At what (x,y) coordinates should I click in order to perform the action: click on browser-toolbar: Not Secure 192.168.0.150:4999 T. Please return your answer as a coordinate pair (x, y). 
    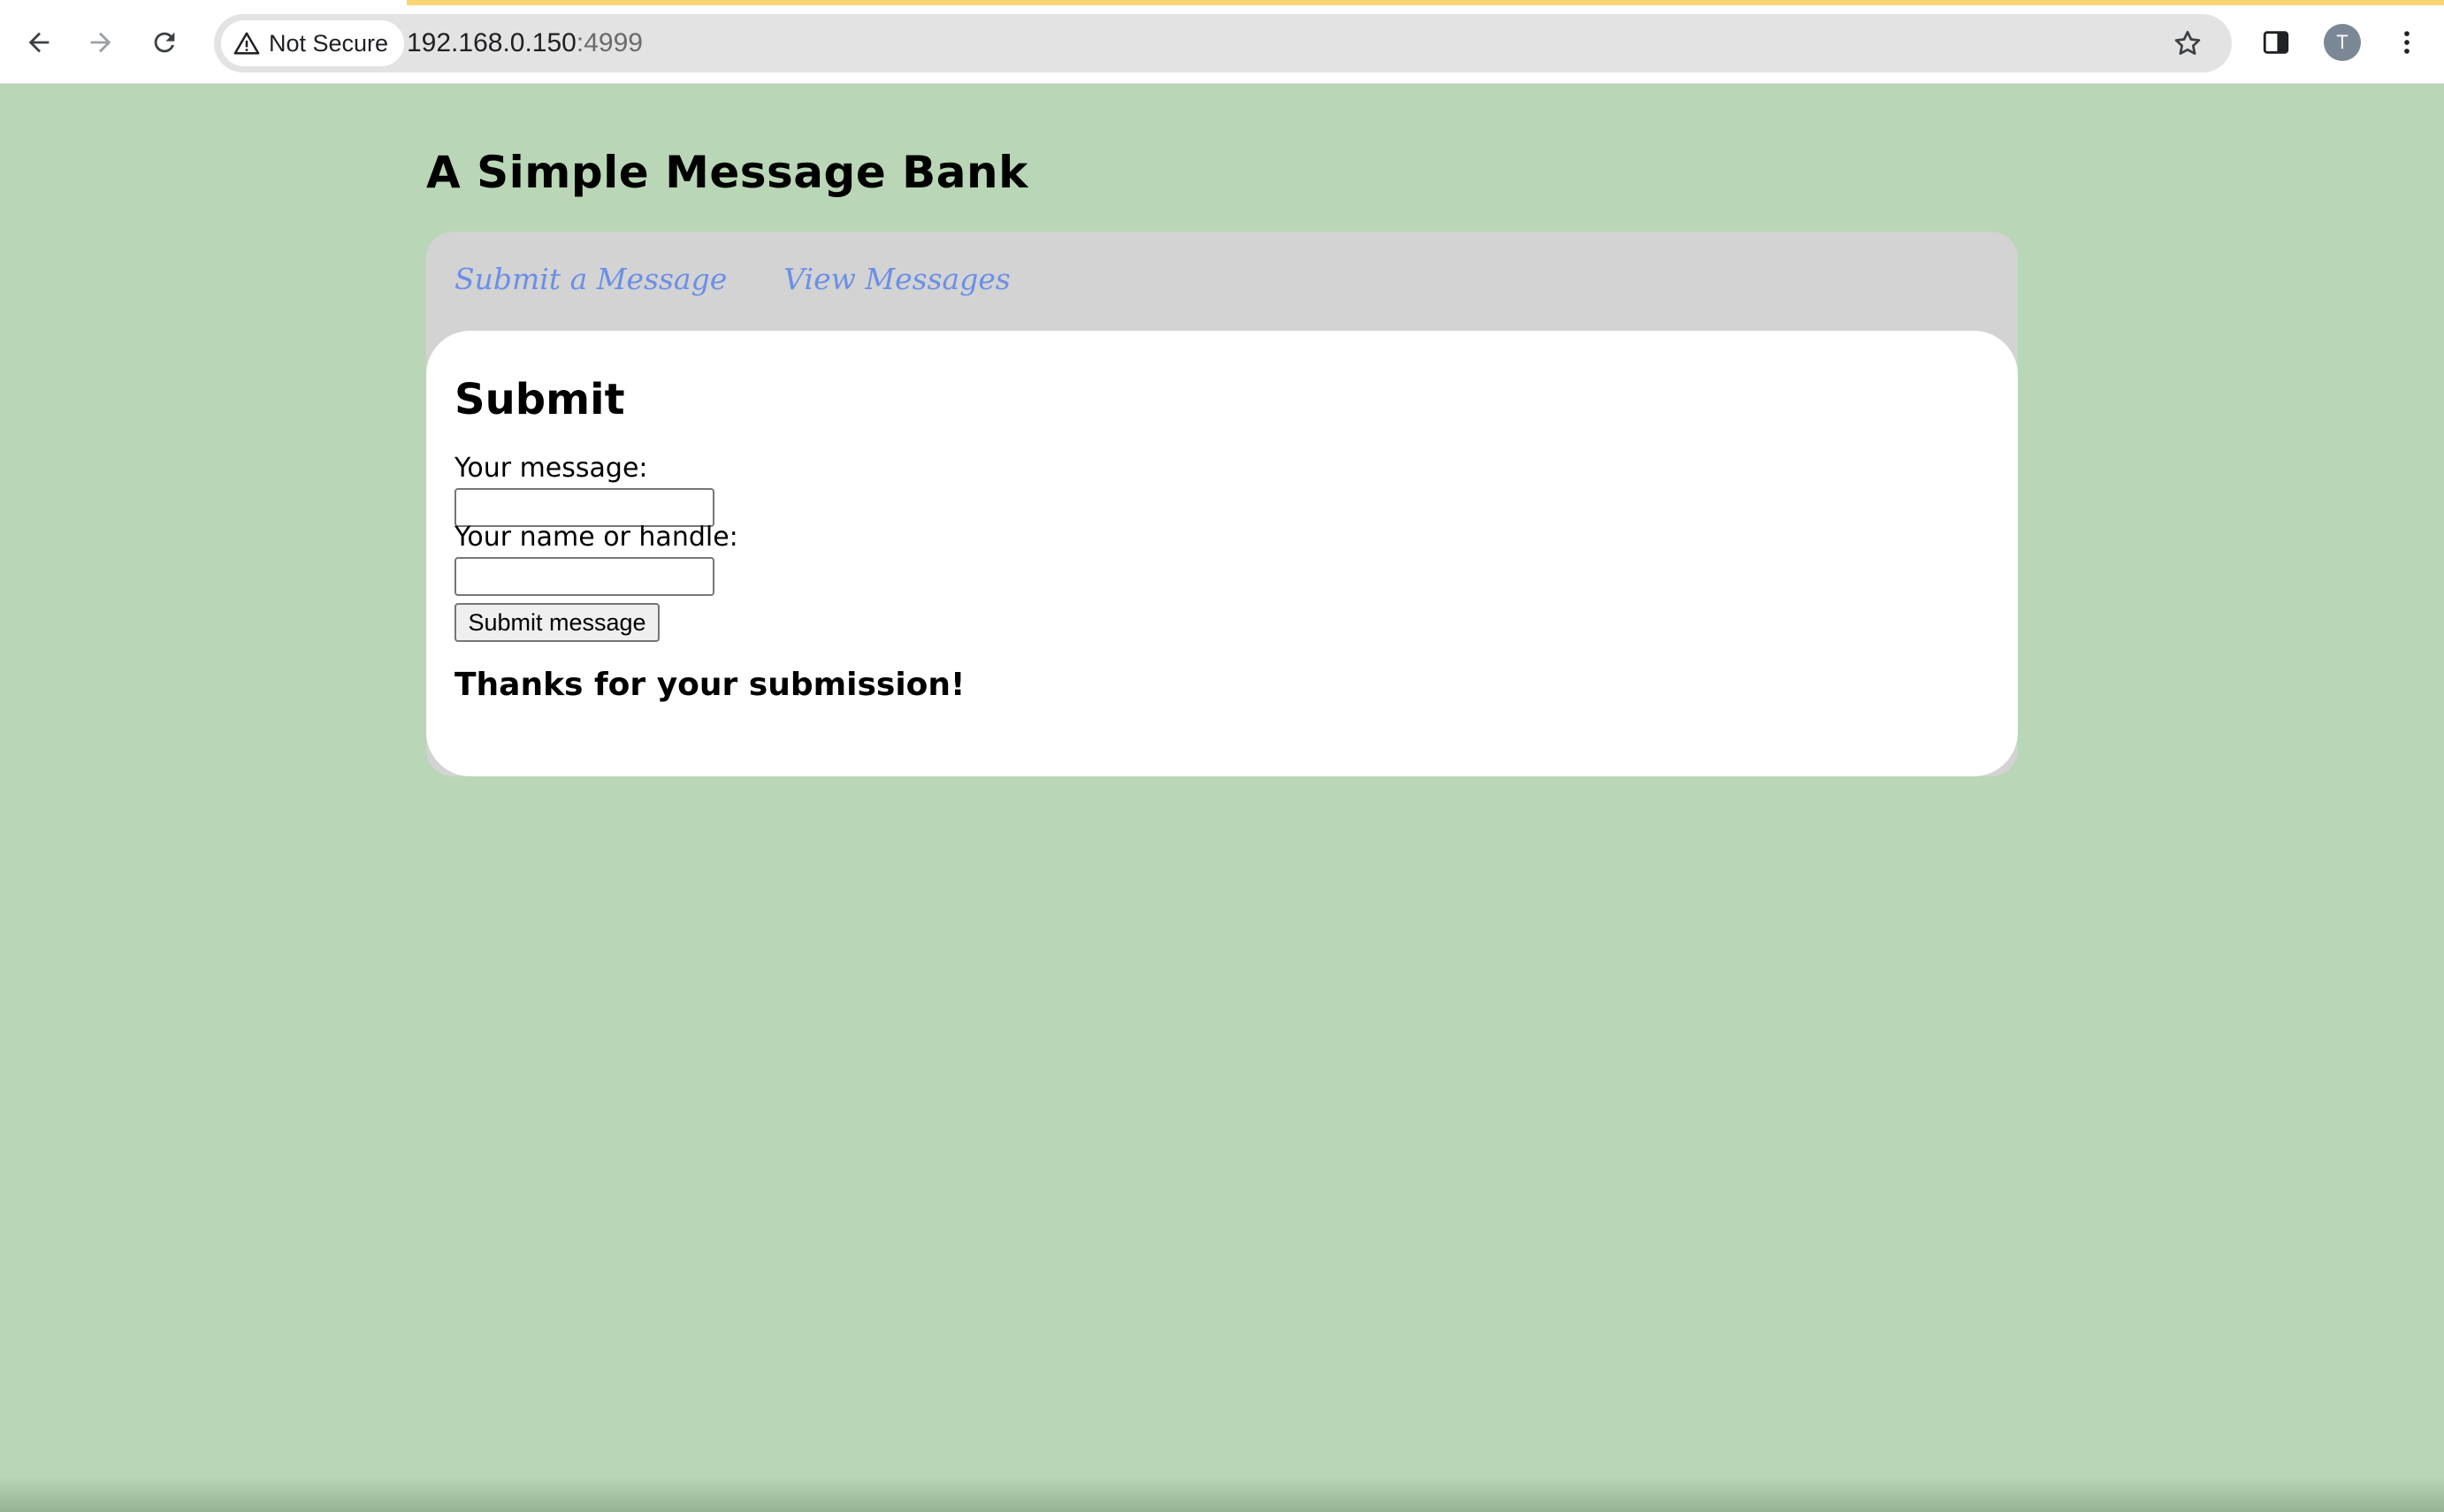
    Looking at the image, I should click on (1222, 42).